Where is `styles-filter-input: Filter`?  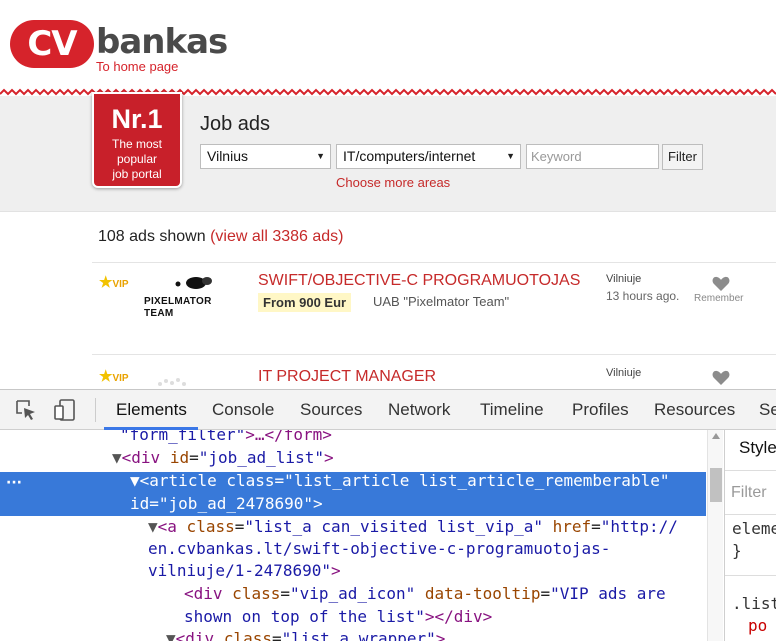 styles-filter-input: Filter is located at coordinates (749, 493).